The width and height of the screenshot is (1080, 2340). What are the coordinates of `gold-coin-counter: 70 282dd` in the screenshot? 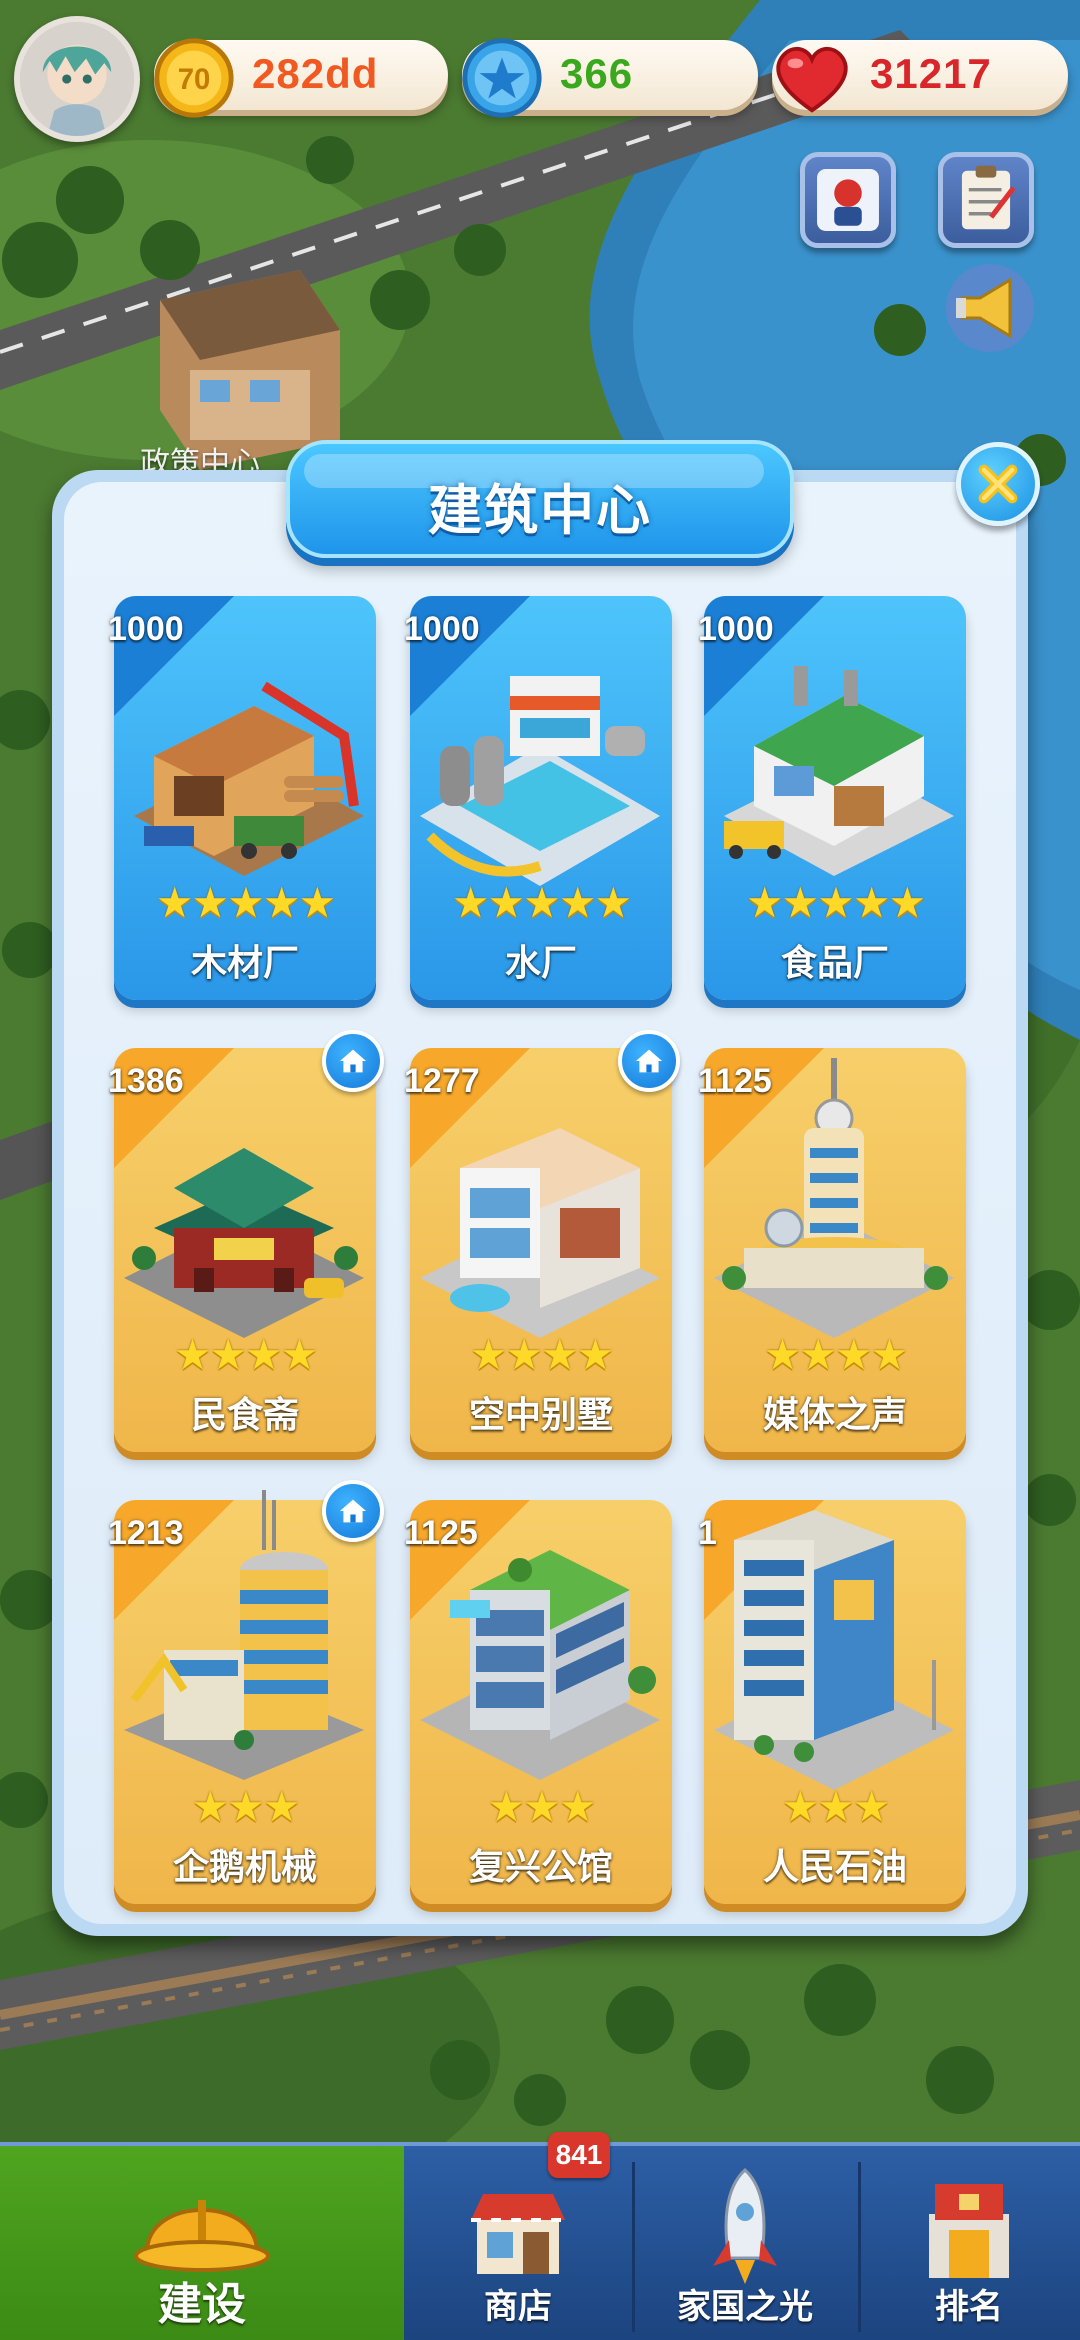 It's located at (301, 78).